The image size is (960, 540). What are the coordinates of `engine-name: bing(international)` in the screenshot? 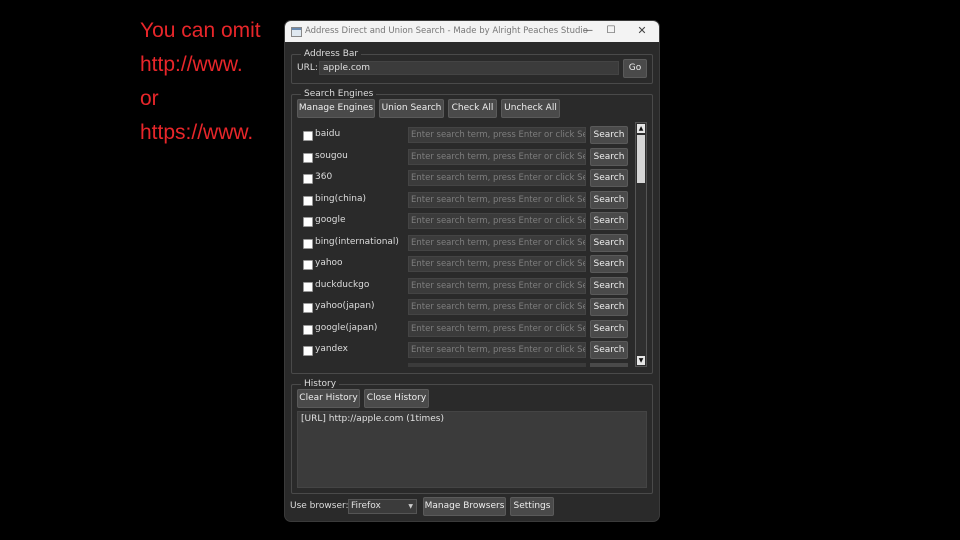 It's located at (357, 241).